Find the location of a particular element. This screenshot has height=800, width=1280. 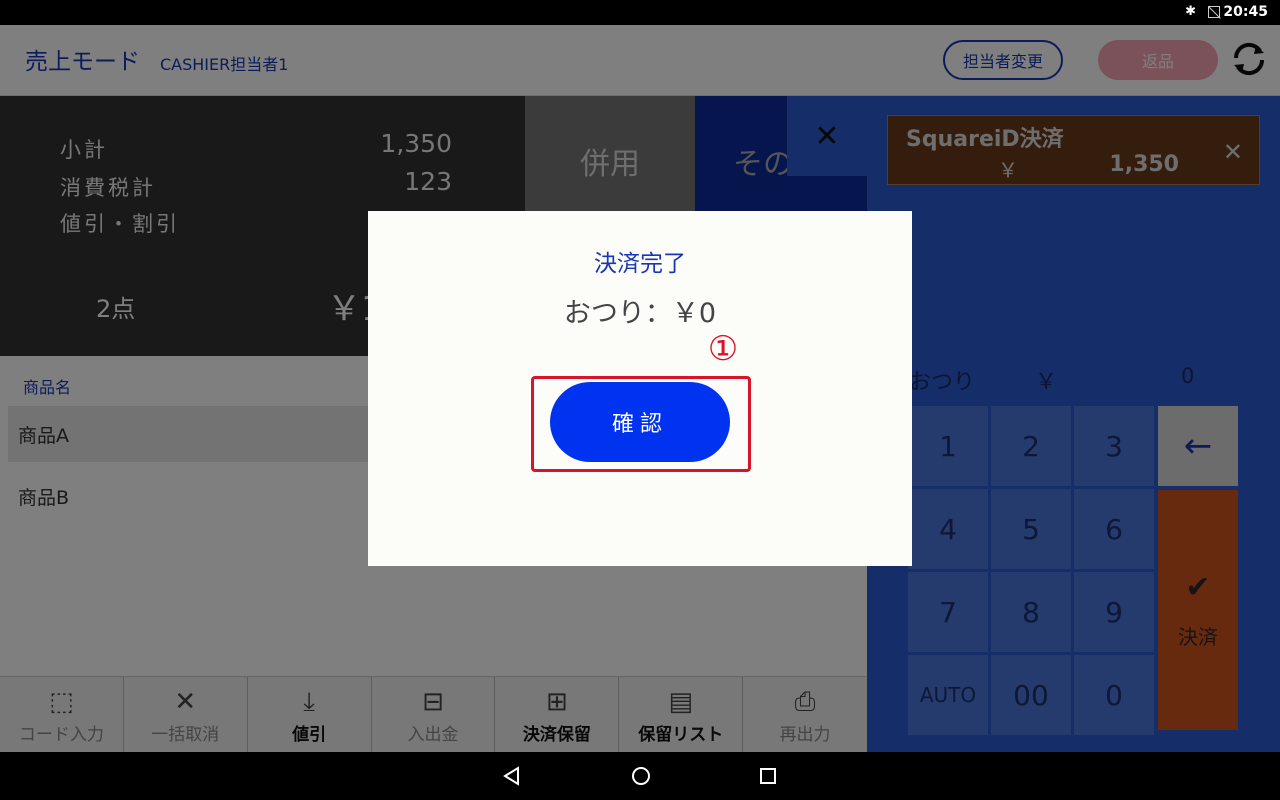

home-icon is located at coordinates (641, 776).